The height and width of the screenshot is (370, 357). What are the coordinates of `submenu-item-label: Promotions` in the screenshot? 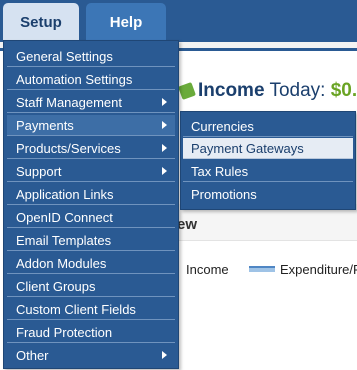 It's located at (224, 194).